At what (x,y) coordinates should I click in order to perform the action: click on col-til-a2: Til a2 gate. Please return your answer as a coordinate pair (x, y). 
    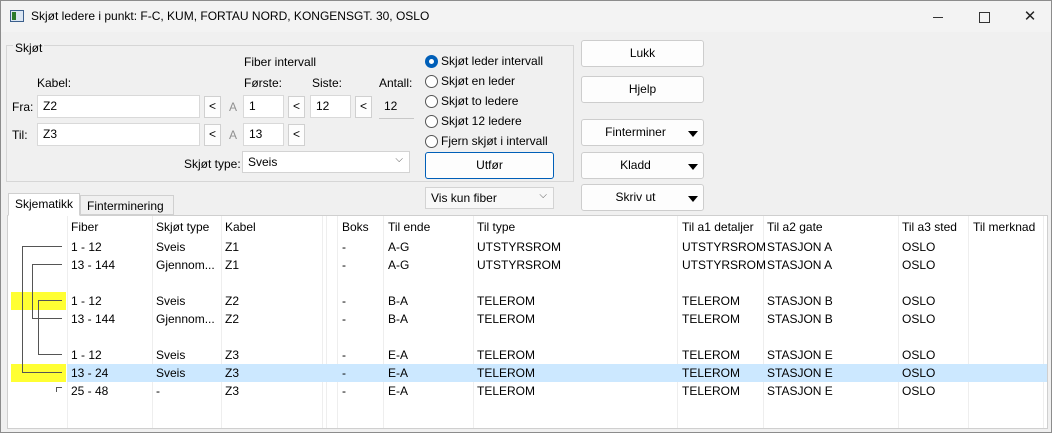
    Looking at the image, I should click on (795, 227).